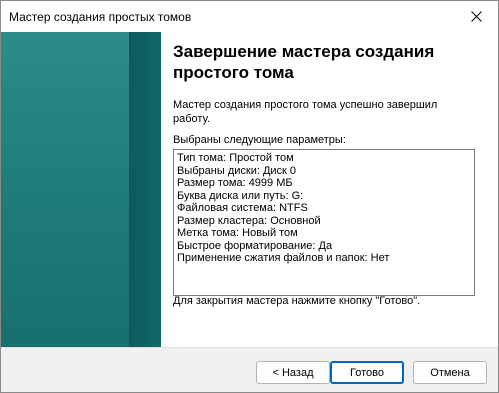  Describe the element at coordinates (237, 170) in the screenshot. I see `param-line: Выбраны диски: Диск 0` at that location.